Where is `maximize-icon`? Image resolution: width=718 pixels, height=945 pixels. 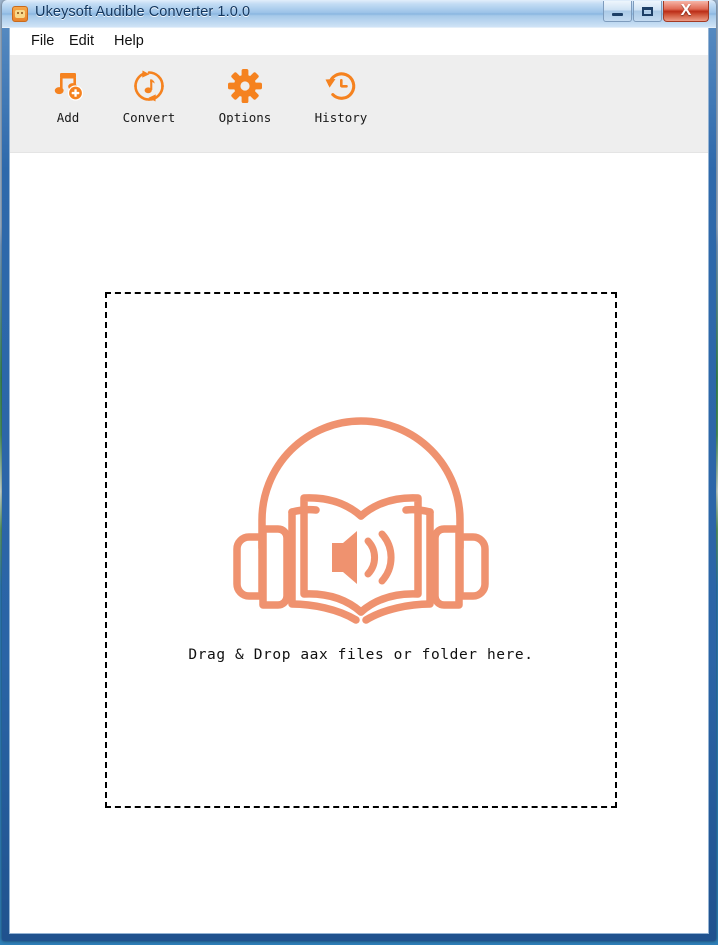
maximize-icon is located at coordinates (647, 11).